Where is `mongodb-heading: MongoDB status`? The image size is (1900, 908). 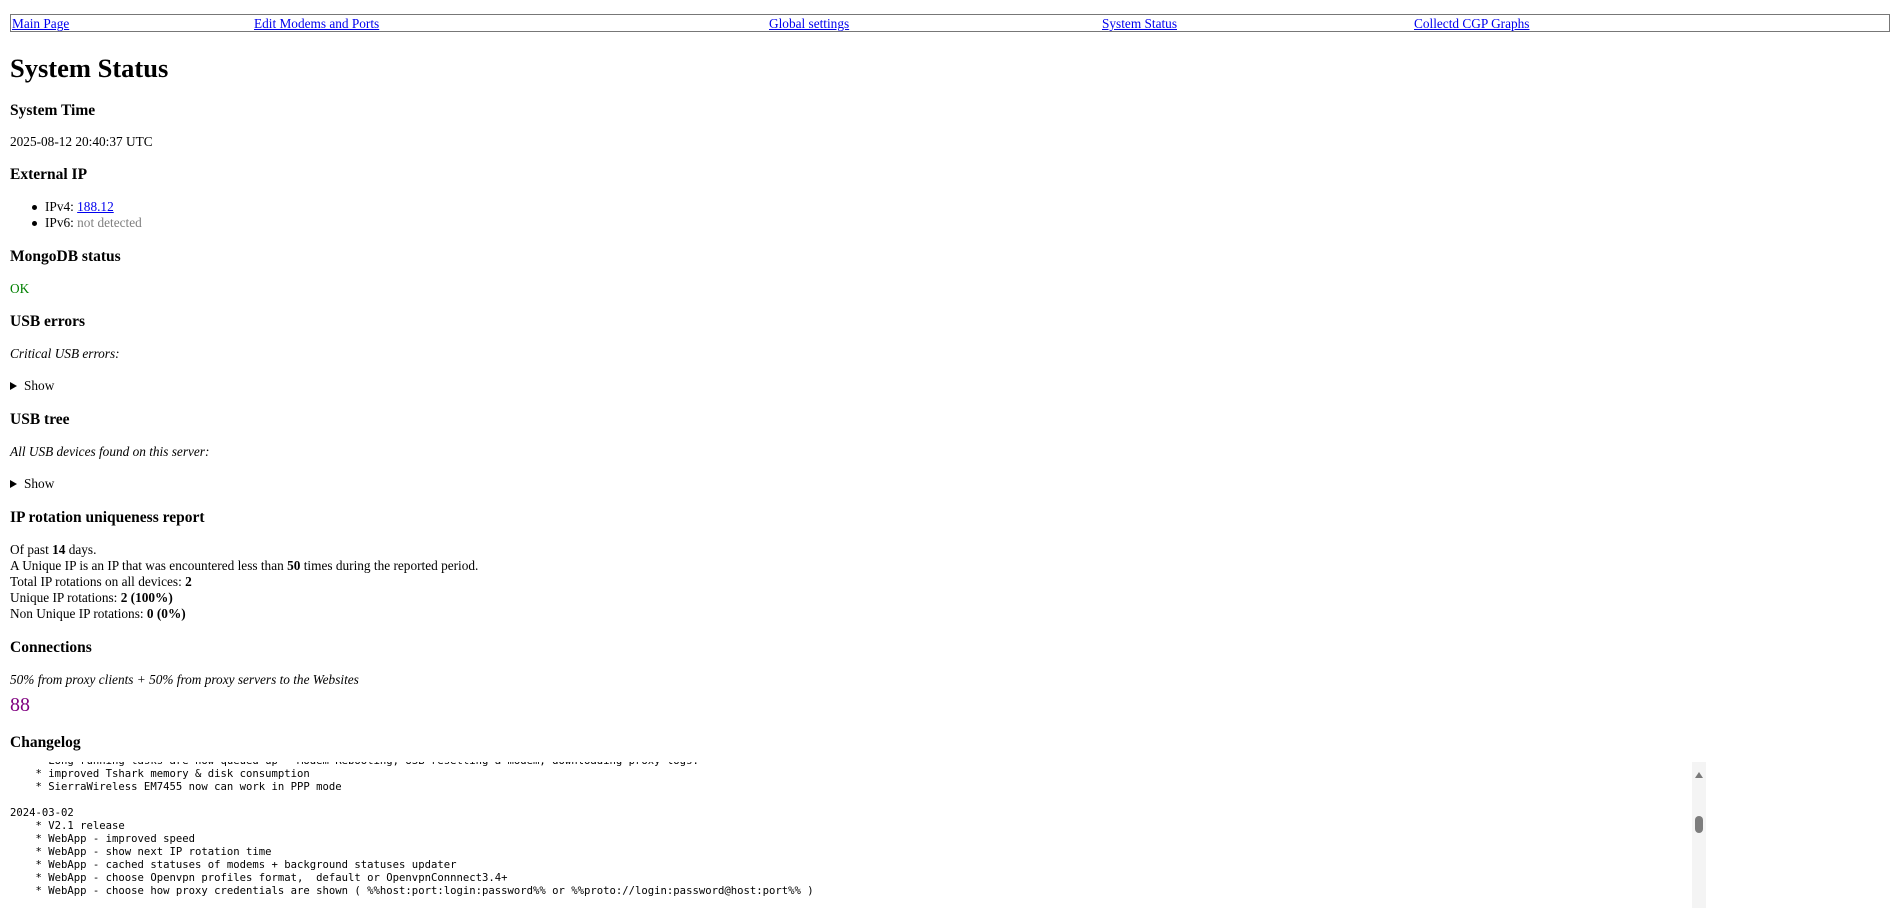
mongodb-heading: MongoDB status is located at coordinates (65, 256).